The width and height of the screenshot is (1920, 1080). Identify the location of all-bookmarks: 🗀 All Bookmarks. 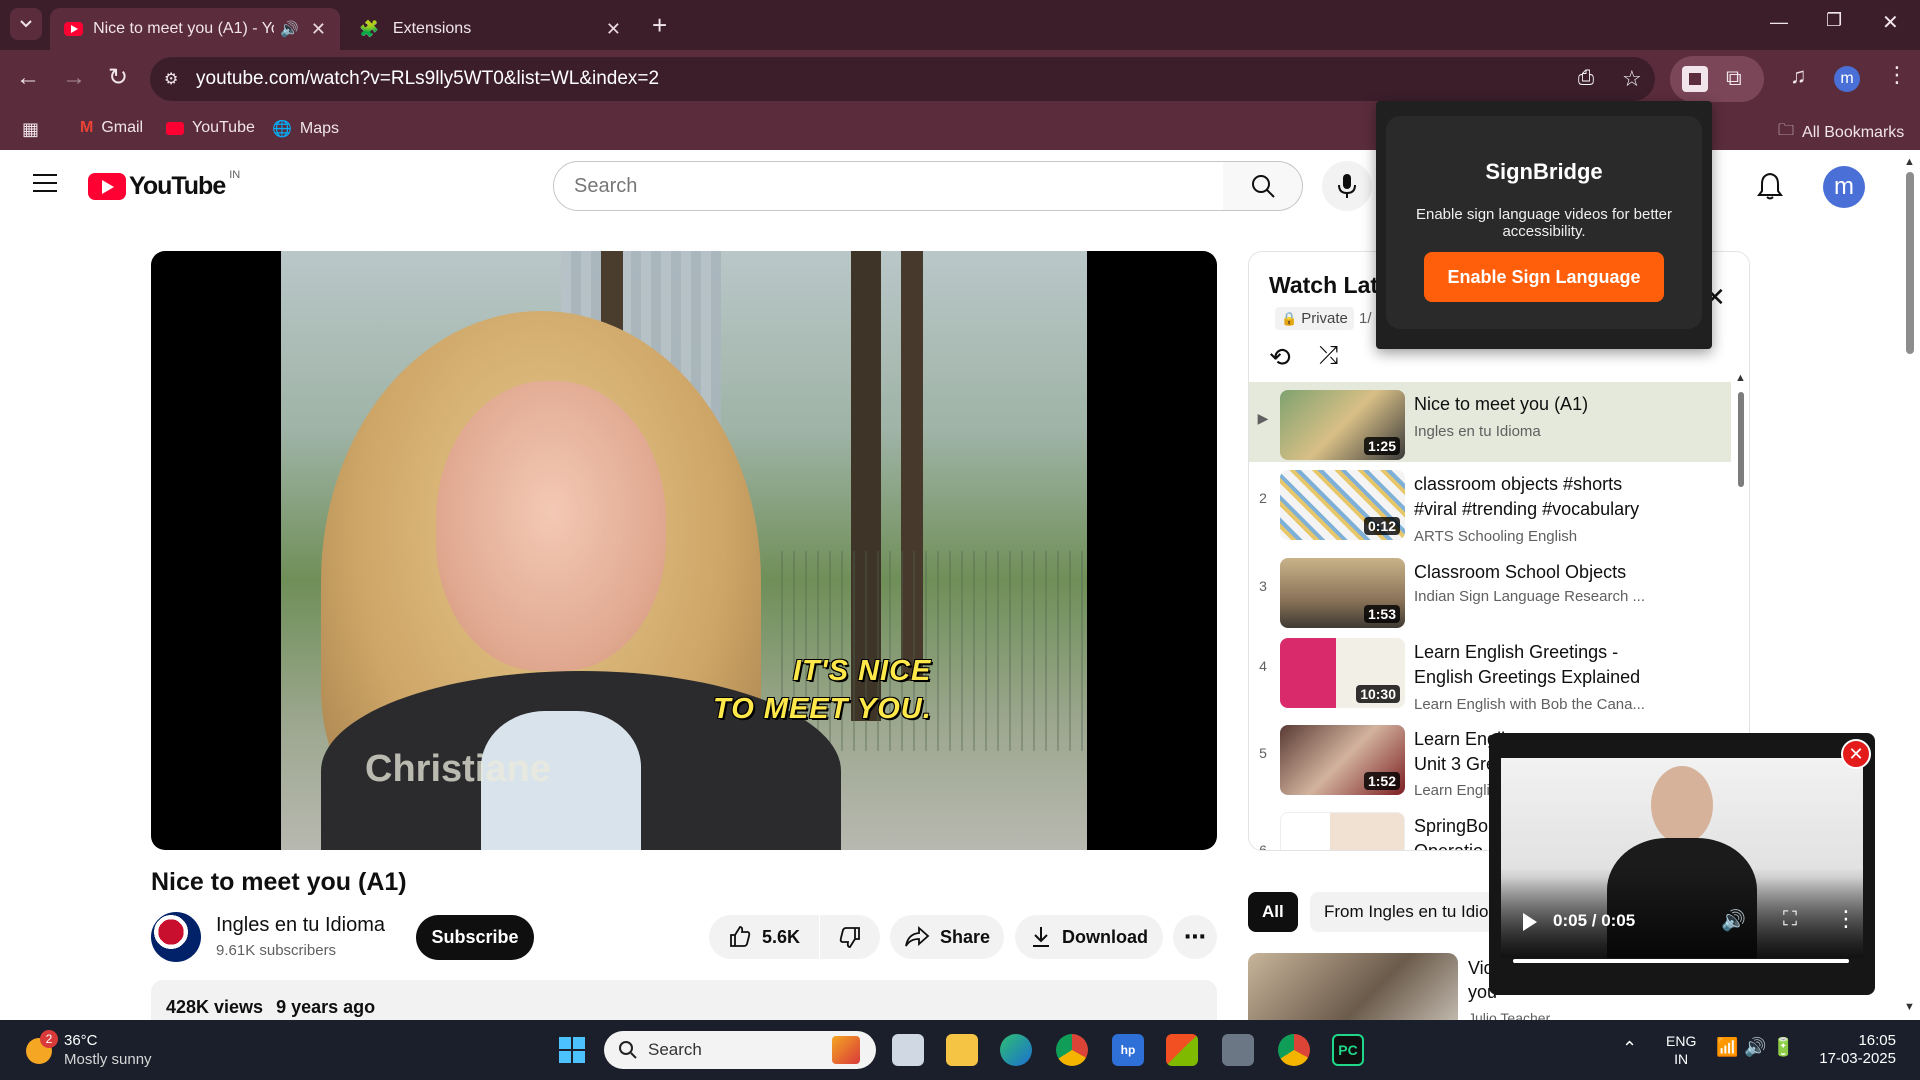
(1841, 132).